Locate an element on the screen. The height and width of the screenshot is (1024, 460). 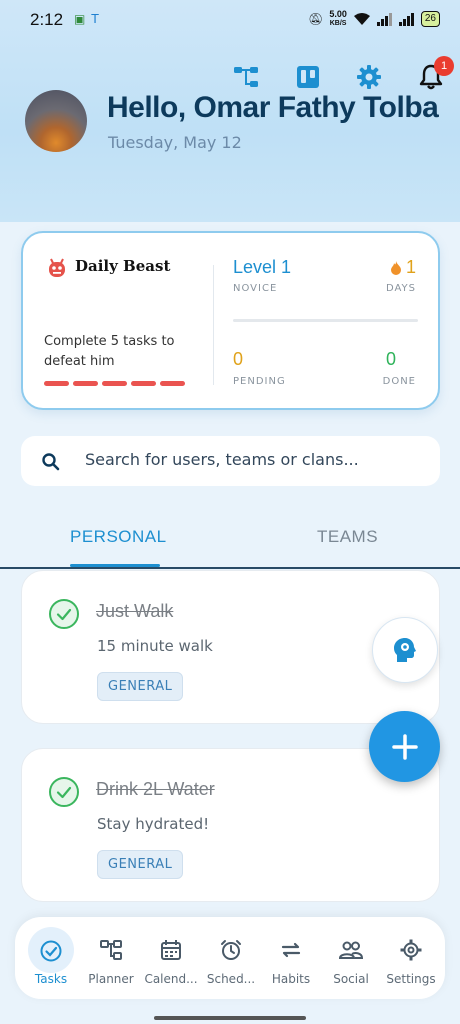
app-notification-icon: ▣ is located at coordinates (80, 19).